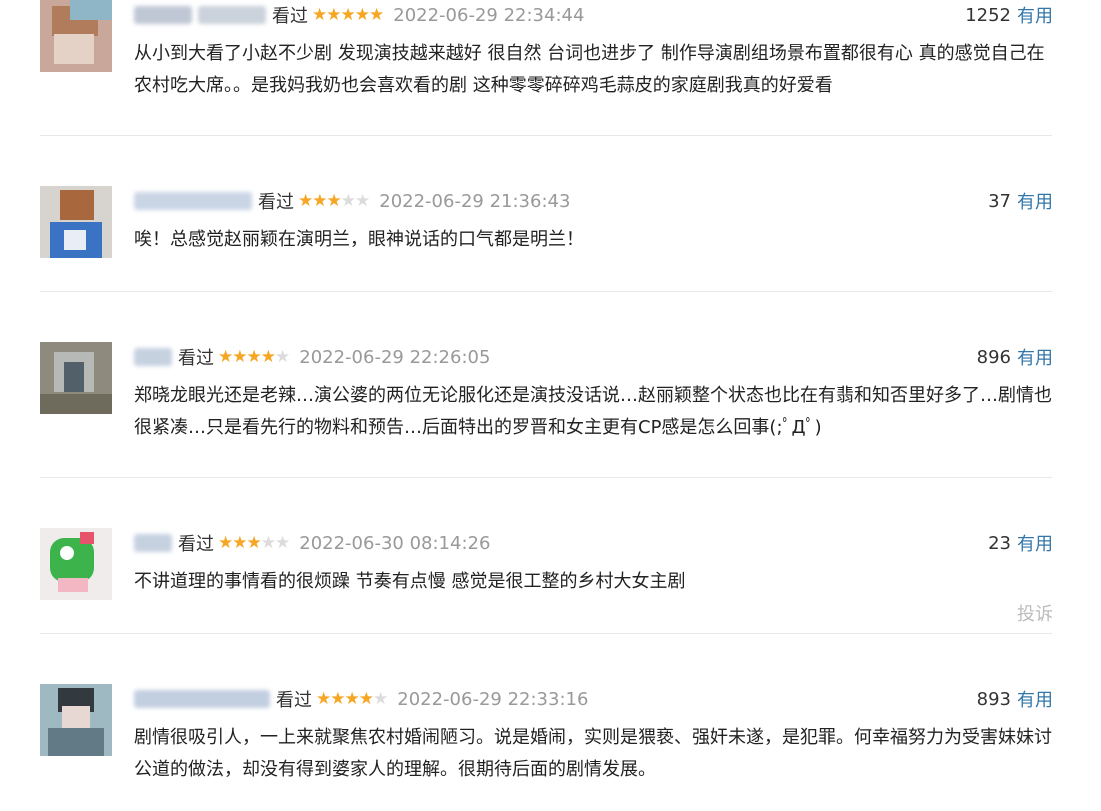  I want to click on vote-count: 23, so click(999, 543).